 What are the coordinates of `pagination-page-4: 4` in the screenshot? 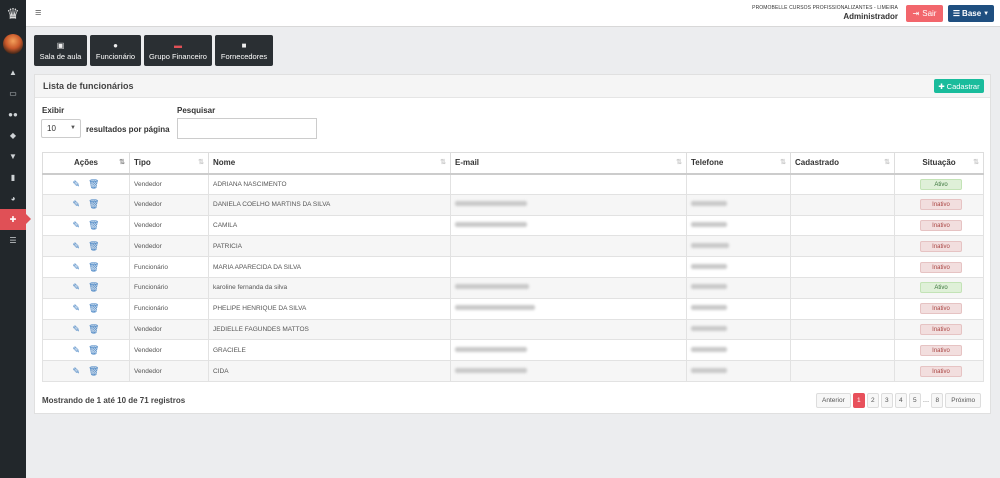 It's located at (900, 400).